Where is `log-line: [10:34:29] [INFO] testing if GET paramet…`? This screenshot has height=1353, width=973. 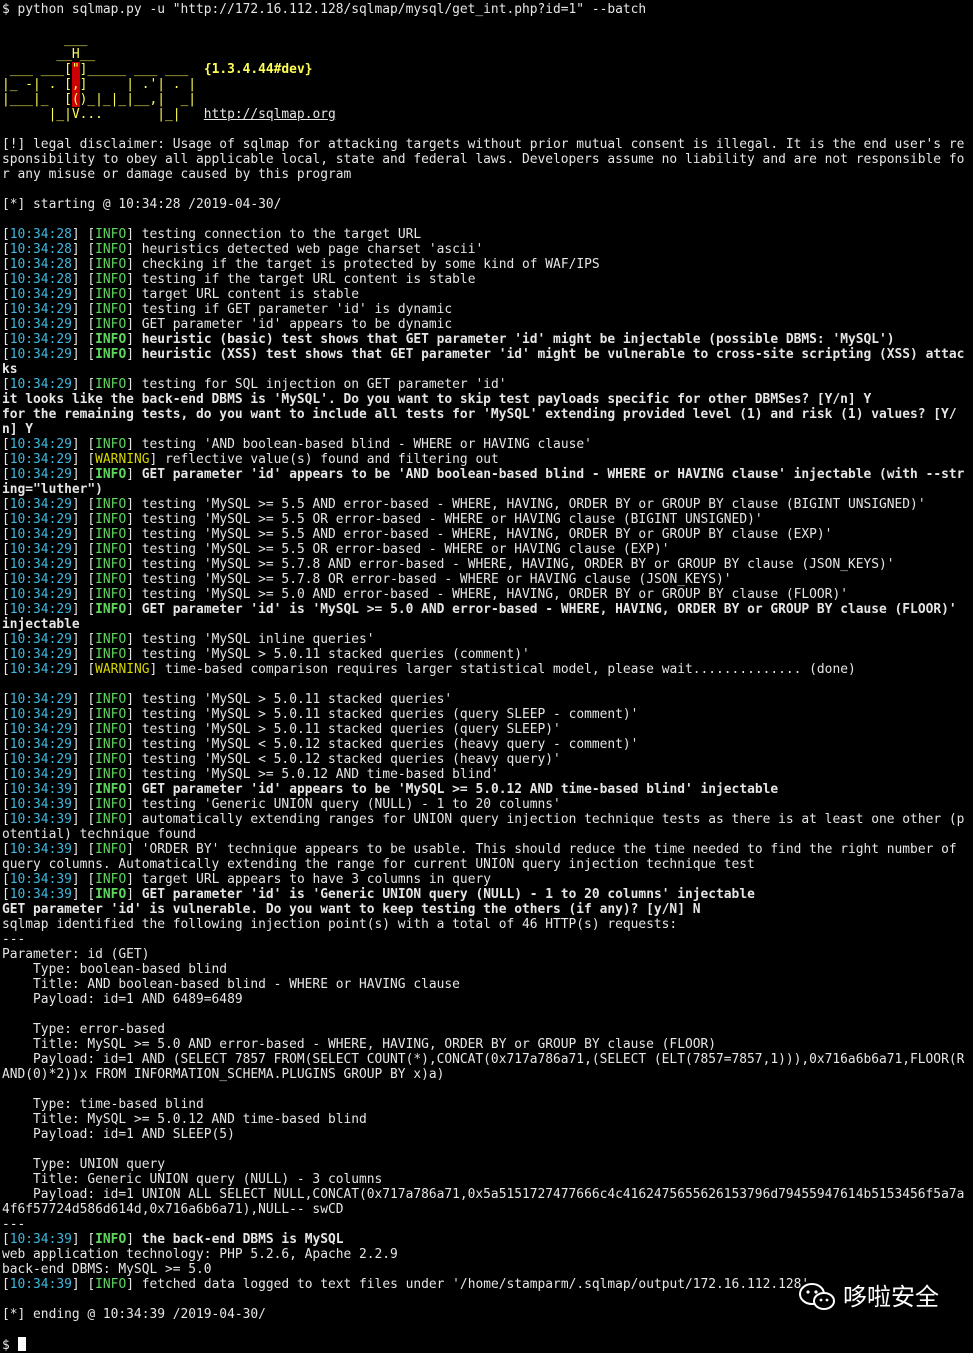 log-line: [10:34:29] [INFO] testing if GET paramet… is located at coordinates (227, 309).